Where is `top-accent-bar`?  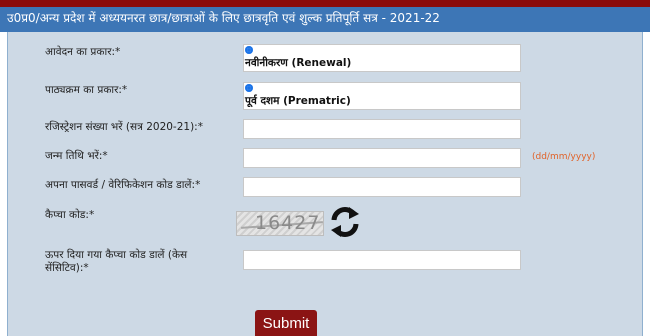
top-accent-bar is located at coordinates (325, 3).